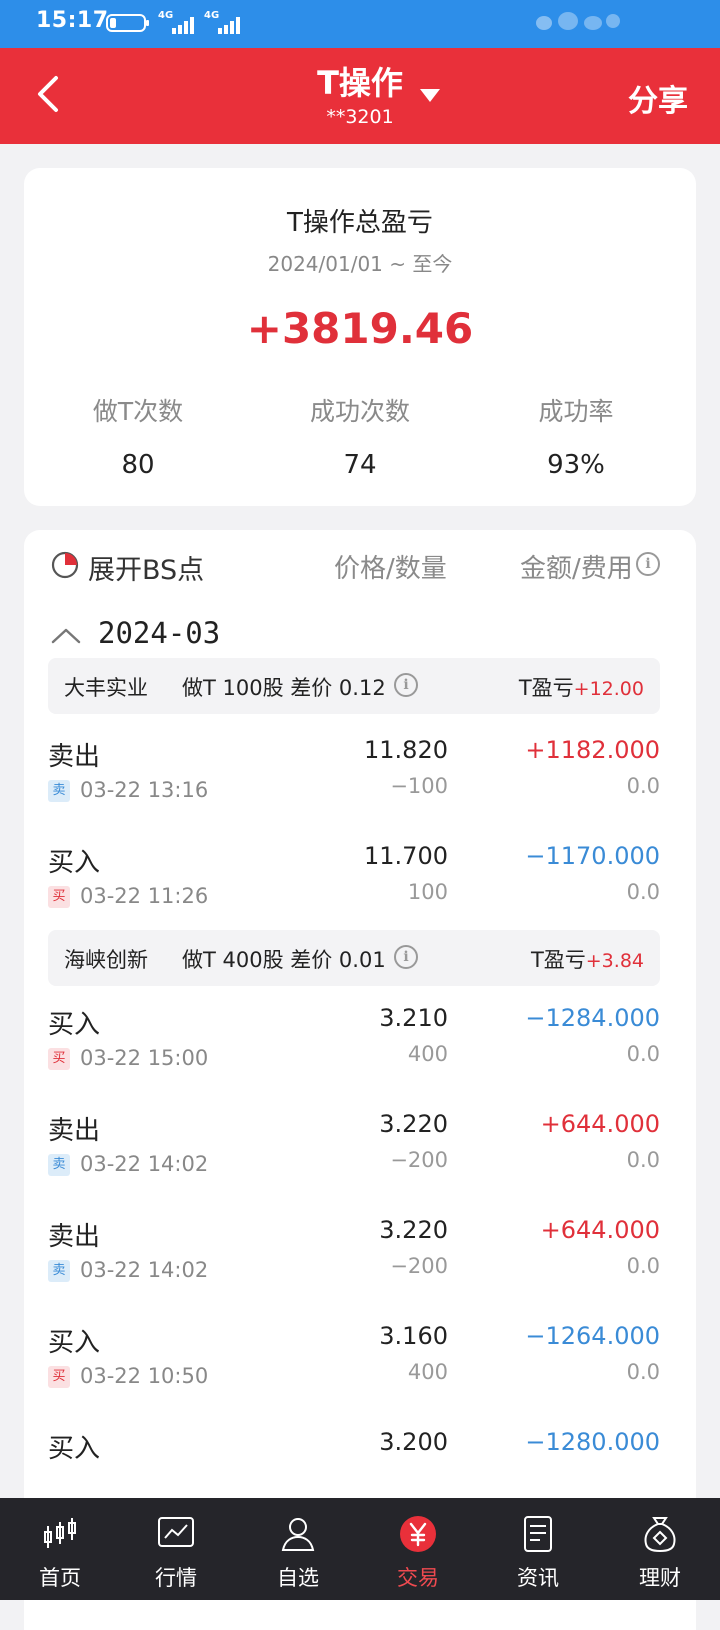  Describe the element at coordinates (538, 1578) in the screenshot. I see `tab-label: 资讯` at that location.